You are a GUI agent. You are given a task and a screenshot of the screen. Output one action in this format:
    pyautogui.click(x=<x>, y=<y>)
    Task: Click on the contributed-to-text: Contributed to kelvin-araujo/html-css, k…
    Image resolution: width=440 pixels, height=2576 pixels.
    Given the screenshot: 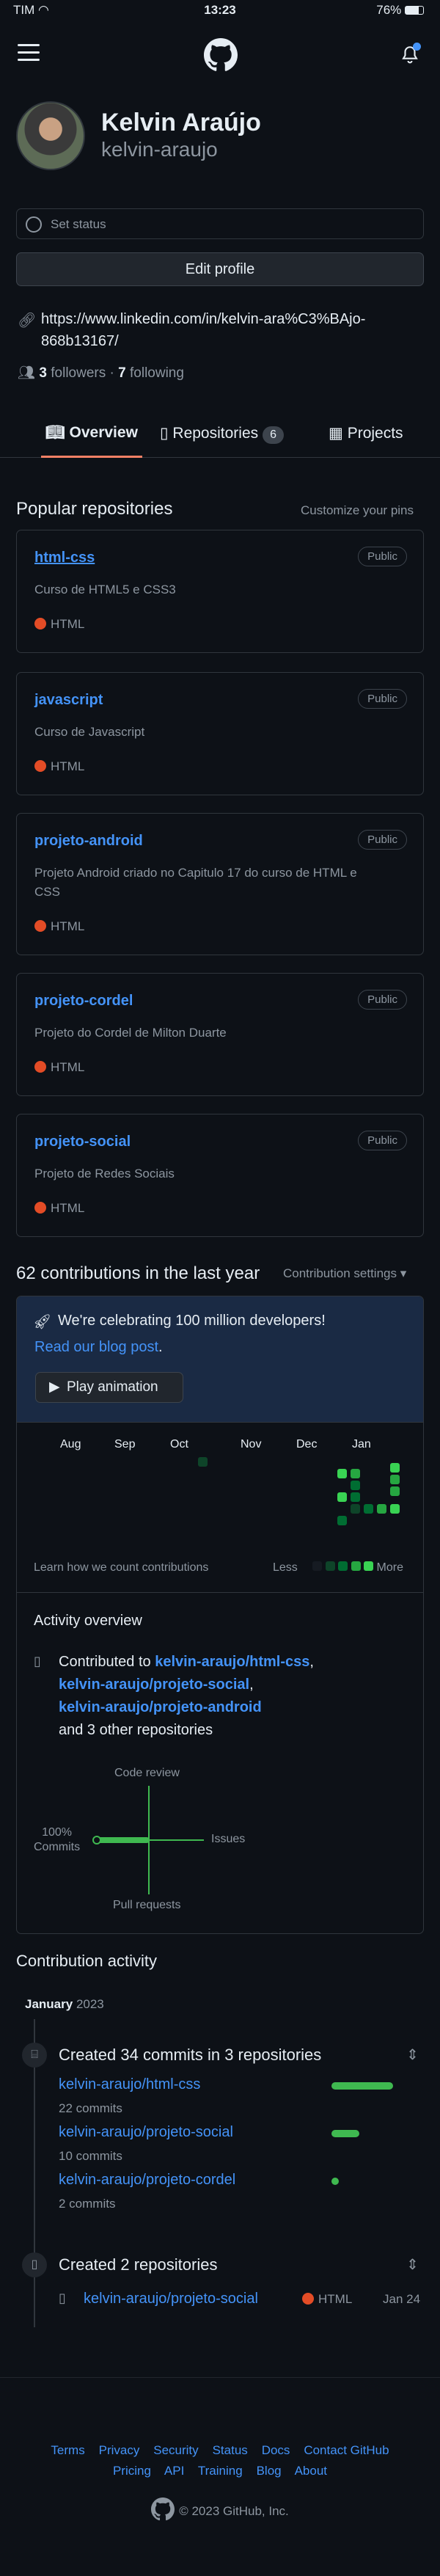 What is the action you would take?
    pyautogui.click(x=186, y=1696)
    